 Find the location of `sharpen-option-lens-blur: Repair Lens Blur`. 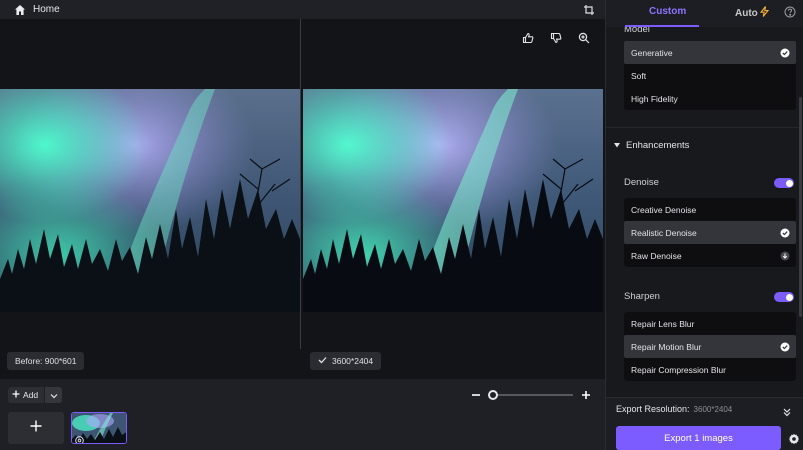

sharpen-option-lens-blur: Repair Lens Blur is located at coordinates (710, 323).